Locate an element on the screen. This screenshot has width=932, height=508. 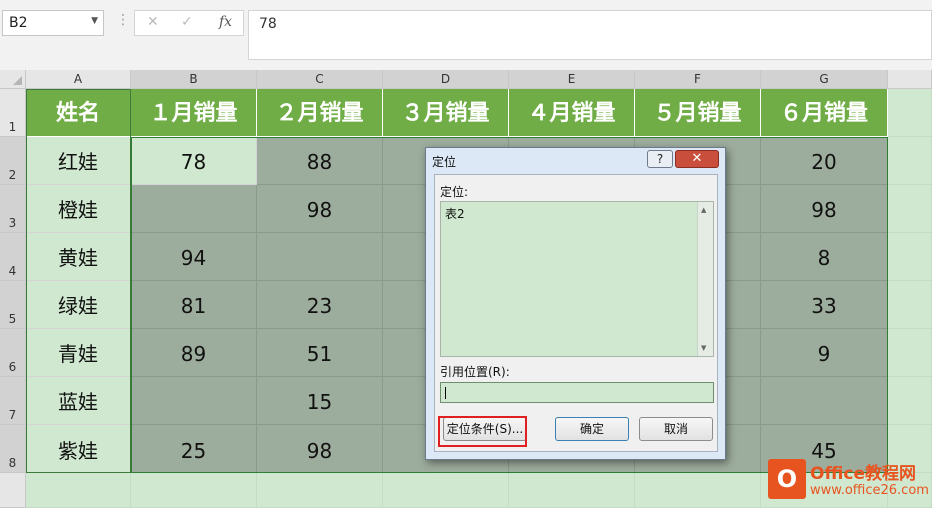
dialog-title: 定位 is located at coordinates (444, 162).